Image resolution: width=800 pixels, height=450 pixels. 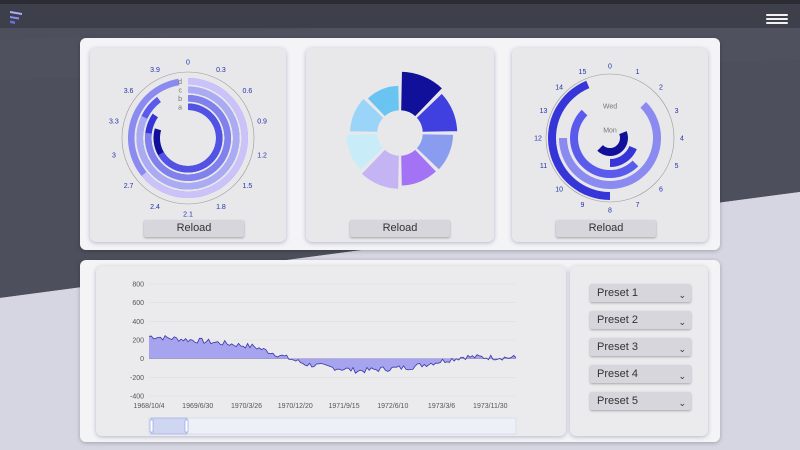 What do you see at coordinates (640, 374) in the screenshot?
I see `preset-select-4: Preset 4 ⌄` at bounding box center [640, 374].